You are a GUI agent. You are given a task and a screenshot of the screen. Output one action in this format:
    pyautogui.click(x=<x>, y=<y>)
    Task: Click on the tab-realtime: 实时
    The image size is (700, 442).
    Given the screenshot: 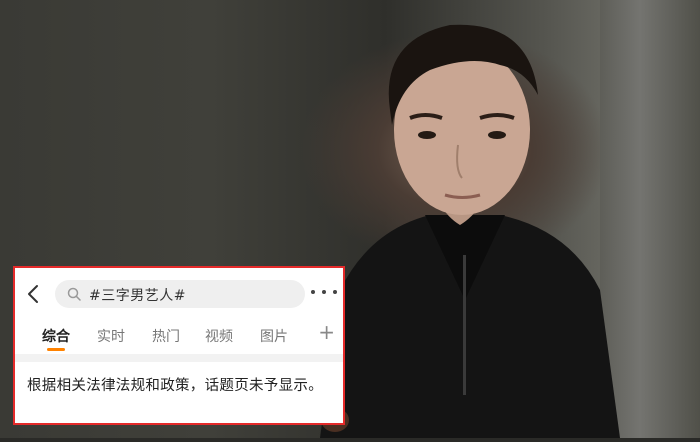 What is the action you would take?
    pyautogui.click(x=111, y=336)
    